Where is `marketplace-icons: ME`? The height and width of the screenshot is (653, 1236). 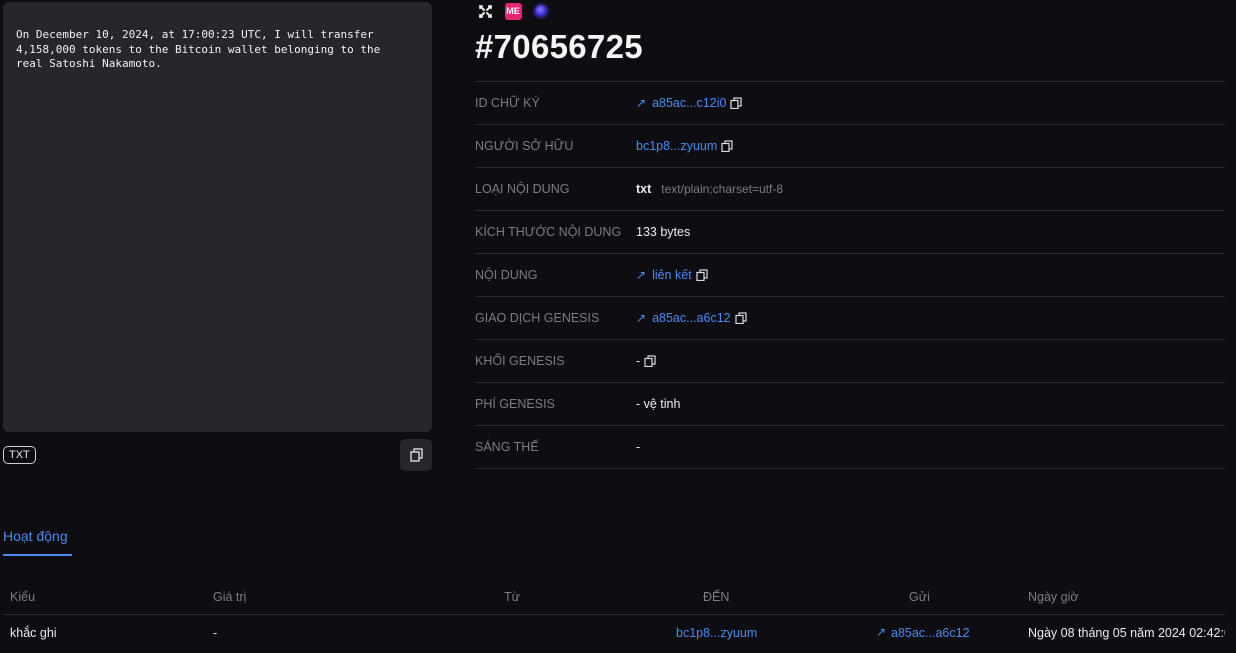
marketplace-icons: ME is located at coordinates (513, 11).